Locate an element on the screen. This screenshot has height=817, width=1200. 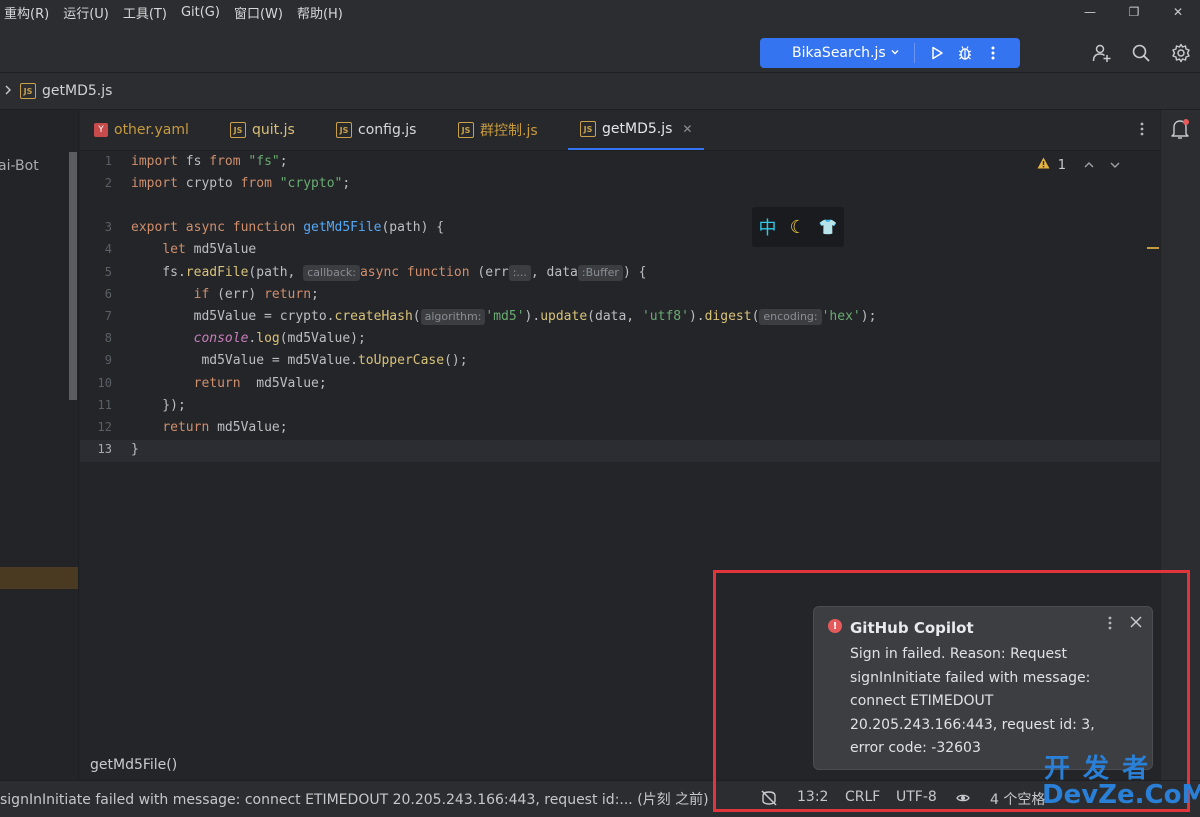
menu-run: 运行(U) is located at coordinates (86, 12).